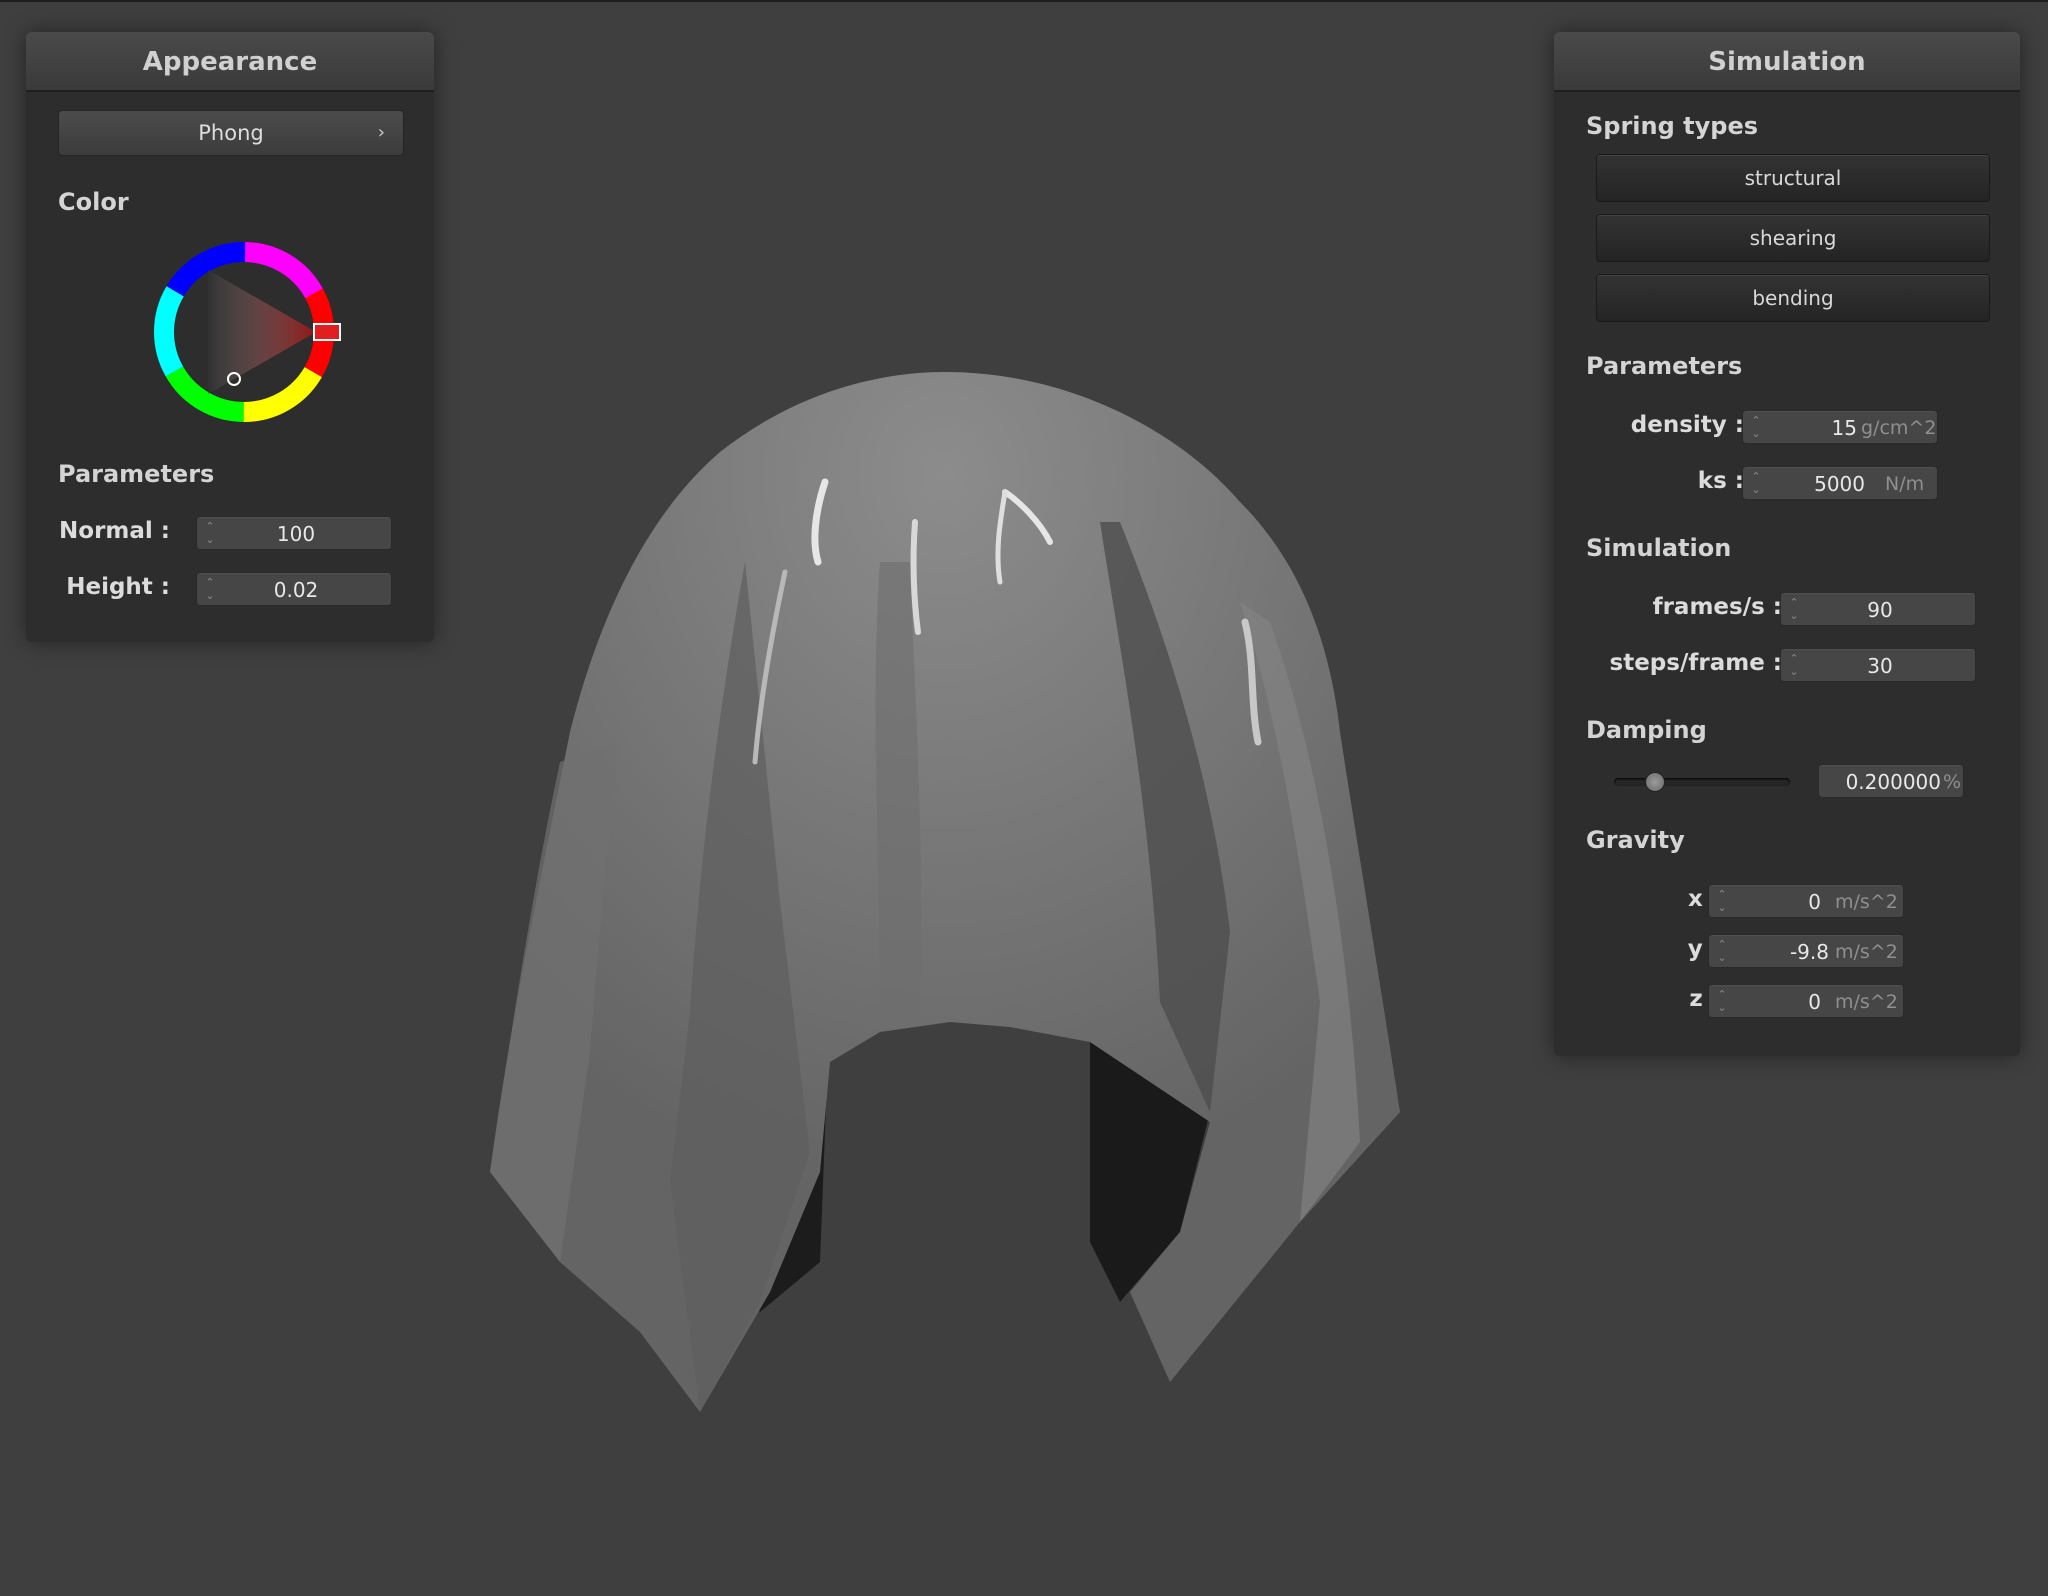 The height and width of the screenshot is (1596, 2048). I want to click on damping-label: Damping, so click(1646, 730).